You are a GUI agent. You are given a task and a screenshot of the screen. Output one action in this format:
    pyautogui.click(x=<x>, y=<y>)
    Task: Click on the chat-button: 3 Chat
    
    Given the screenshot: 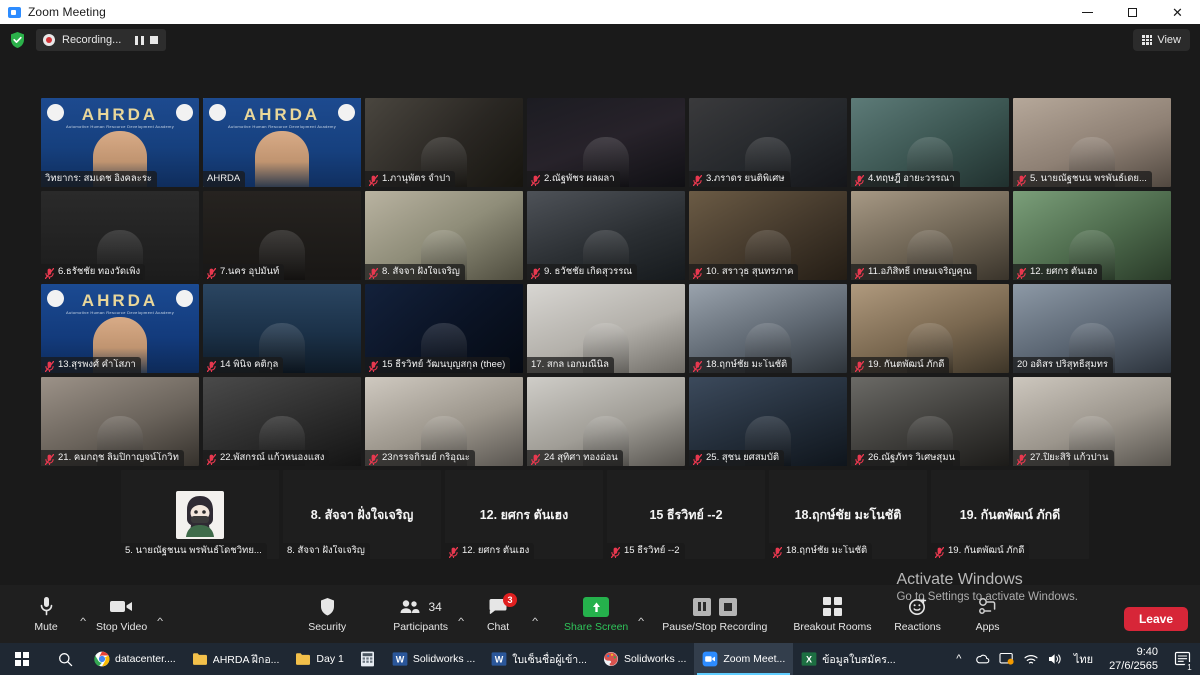 What is the action you would take?
    pyautogui.click(x=498, y=614)
    